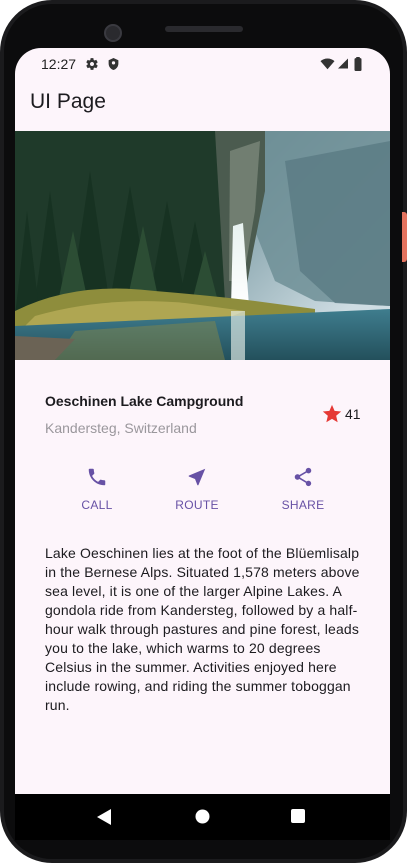 This screenshot has height=863, width=407. Describe the element at coordinates (332, 413) in the screenshot. I see `star-icon` at that location.